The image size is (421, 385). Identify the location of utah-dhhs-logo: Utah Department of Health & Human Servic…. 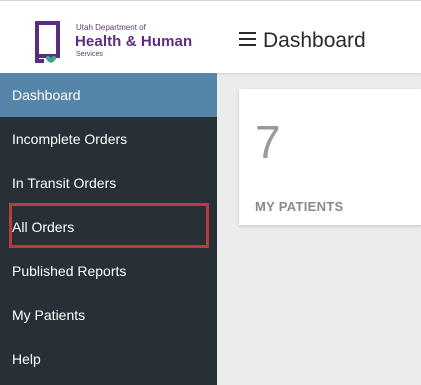
(124, 44).